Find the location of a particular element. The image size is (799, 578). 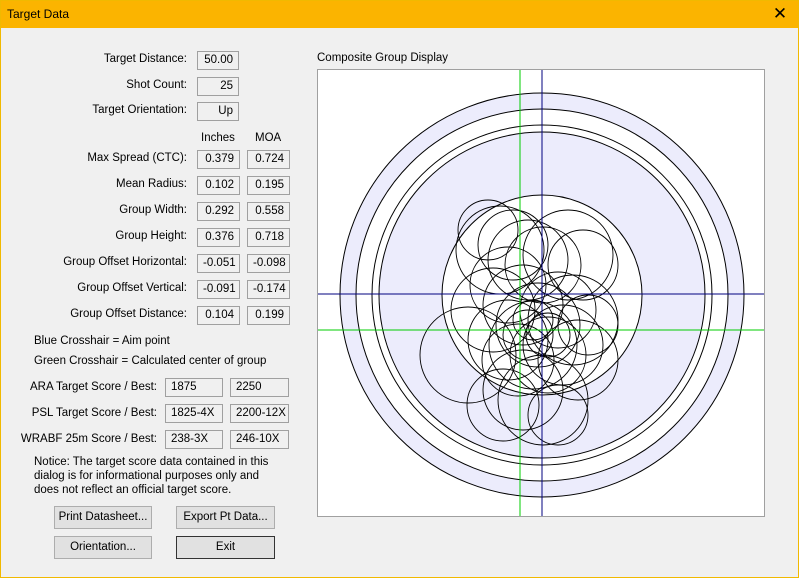

wrabf-score-field: 238-3X is located at coordinates (194, 439).